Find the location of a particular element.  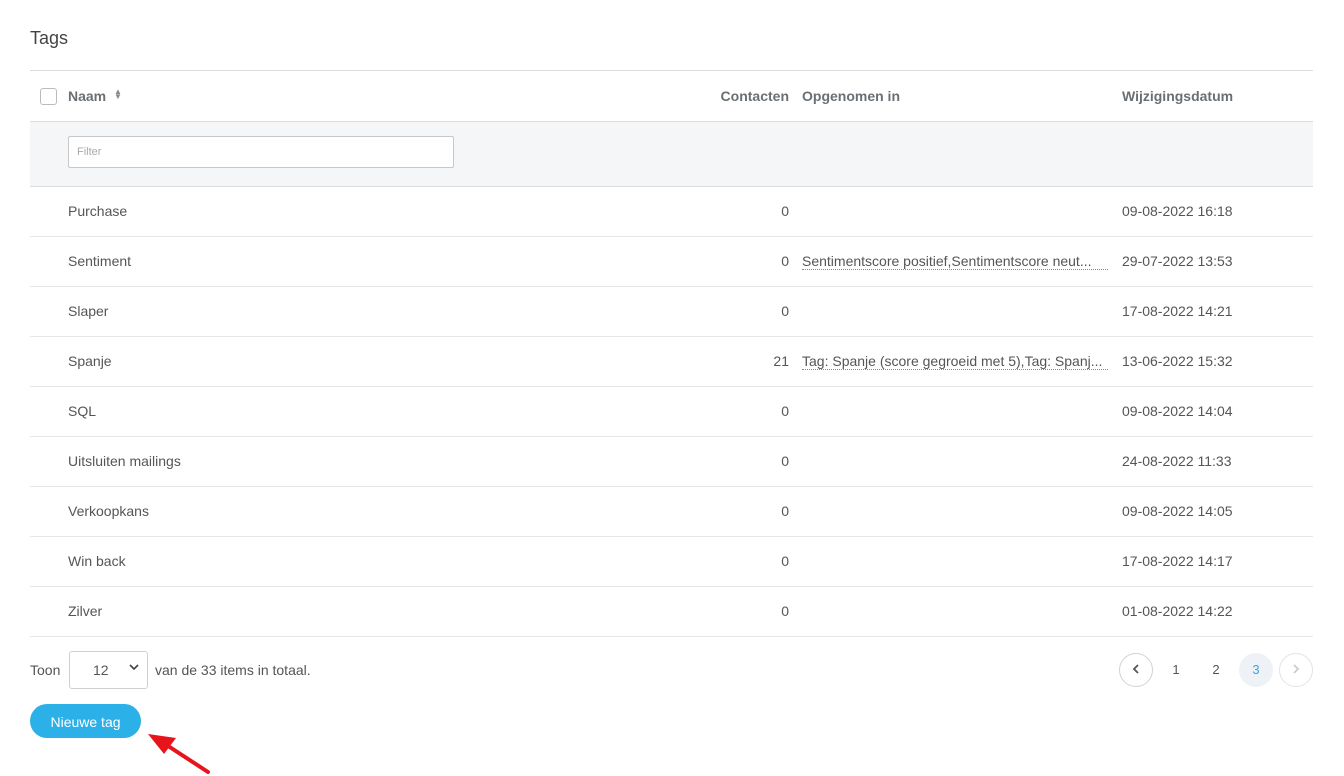

contacts-count: 21 is located at coordinates (781, 361).